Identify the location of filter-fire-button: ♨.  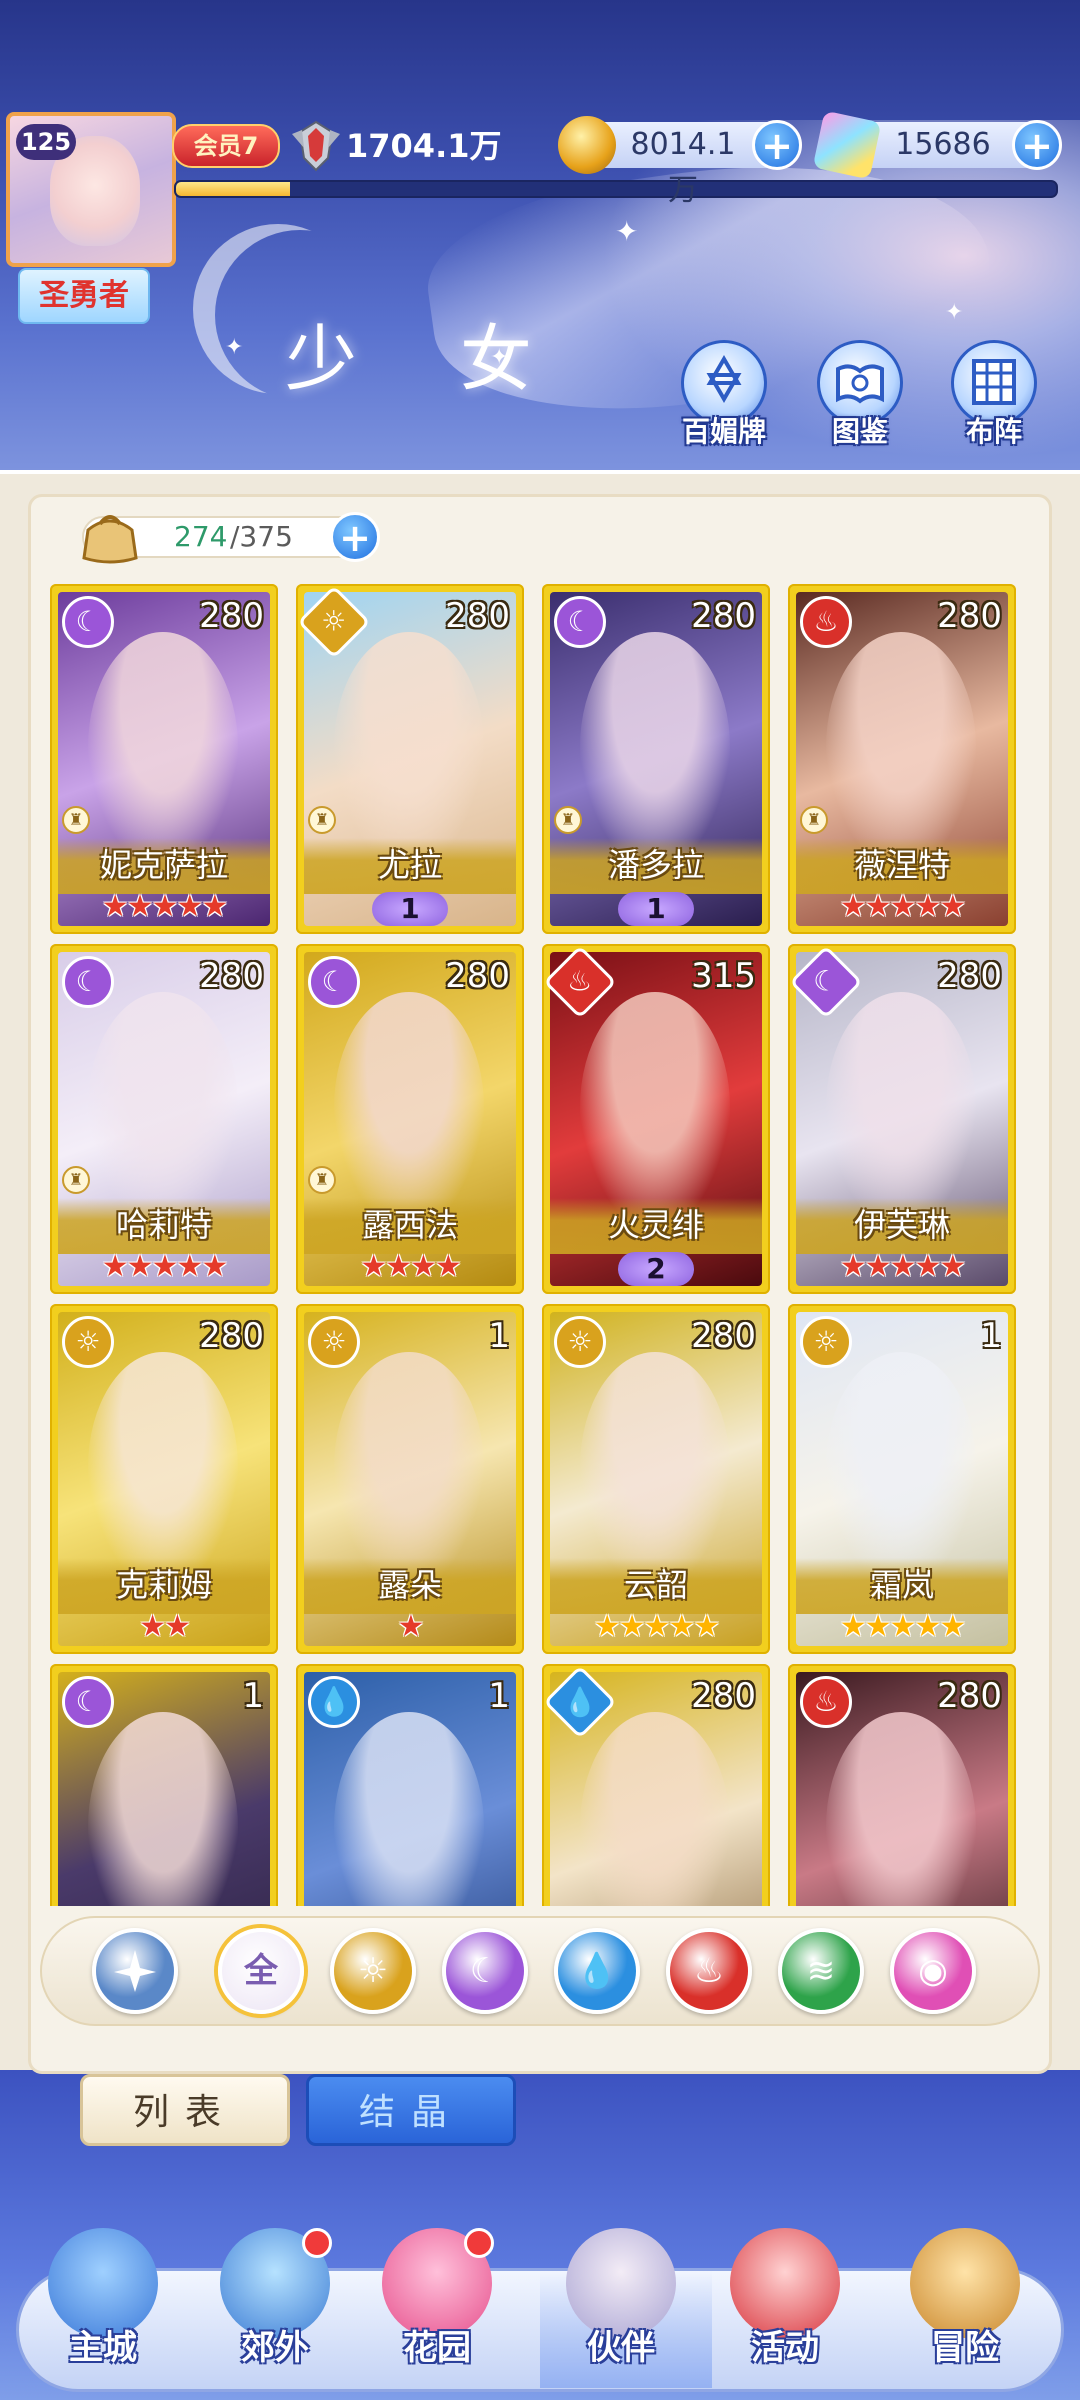
(709, 1971).